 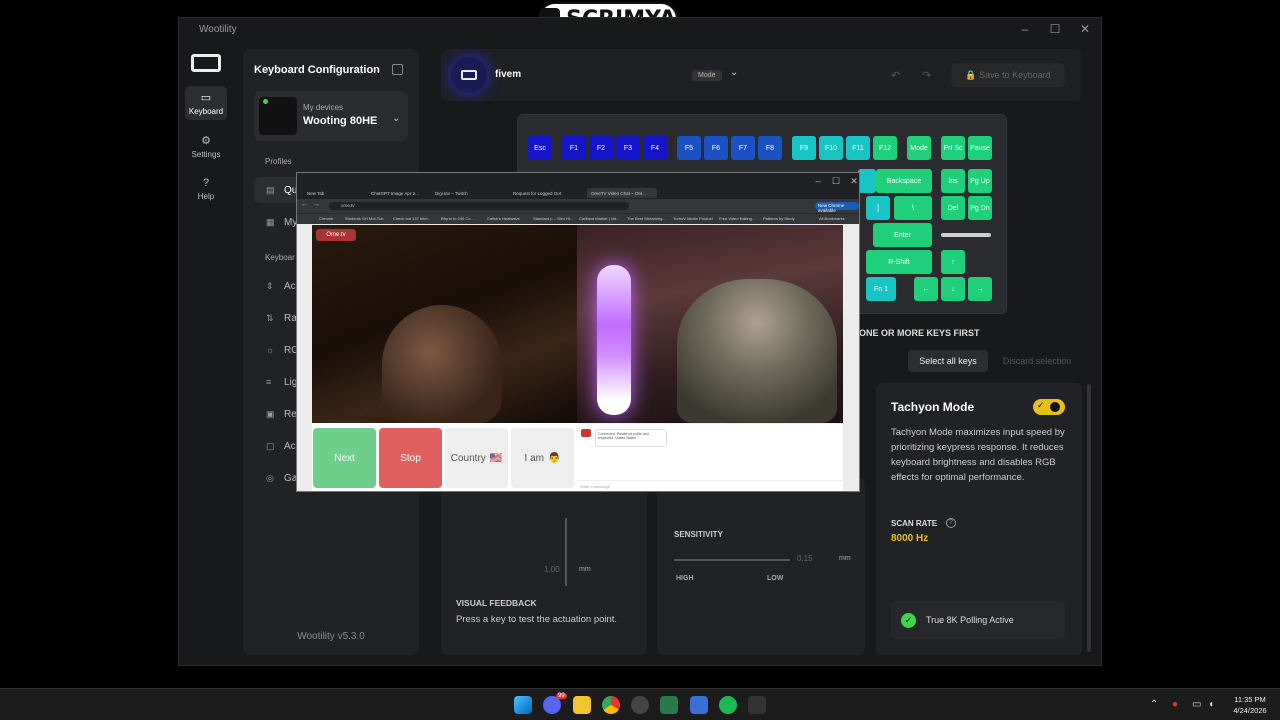 I want to click on chrome-icon, so click(x=611, y=705).